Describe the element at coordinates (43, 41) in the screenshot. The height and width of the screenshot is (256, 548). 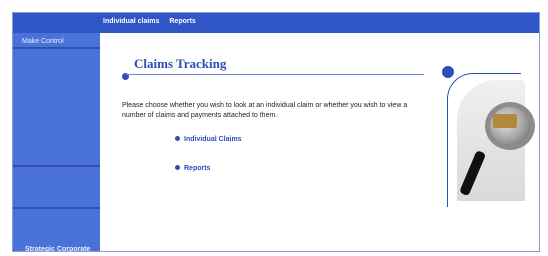
I see `sidebar-top-label: Make Control` at that location.